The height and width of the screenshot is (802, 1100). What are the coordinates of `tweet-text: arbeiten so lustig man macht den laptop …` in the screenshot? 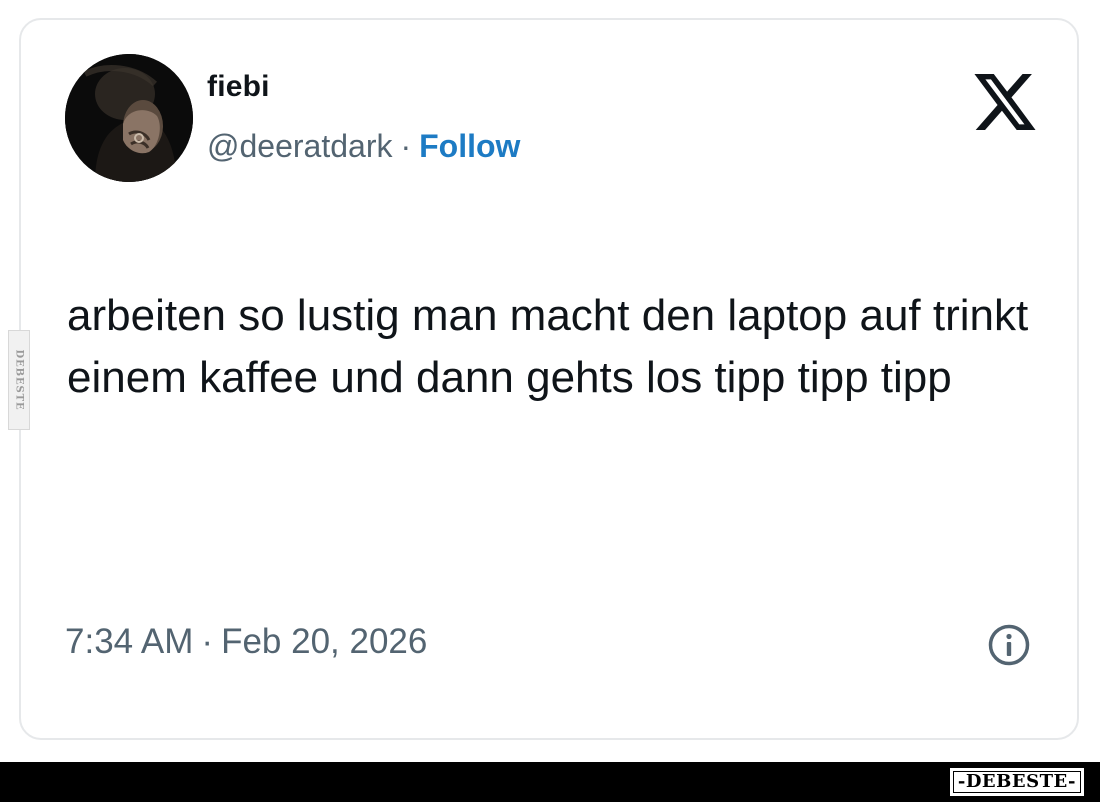 It's located at (548, 346).